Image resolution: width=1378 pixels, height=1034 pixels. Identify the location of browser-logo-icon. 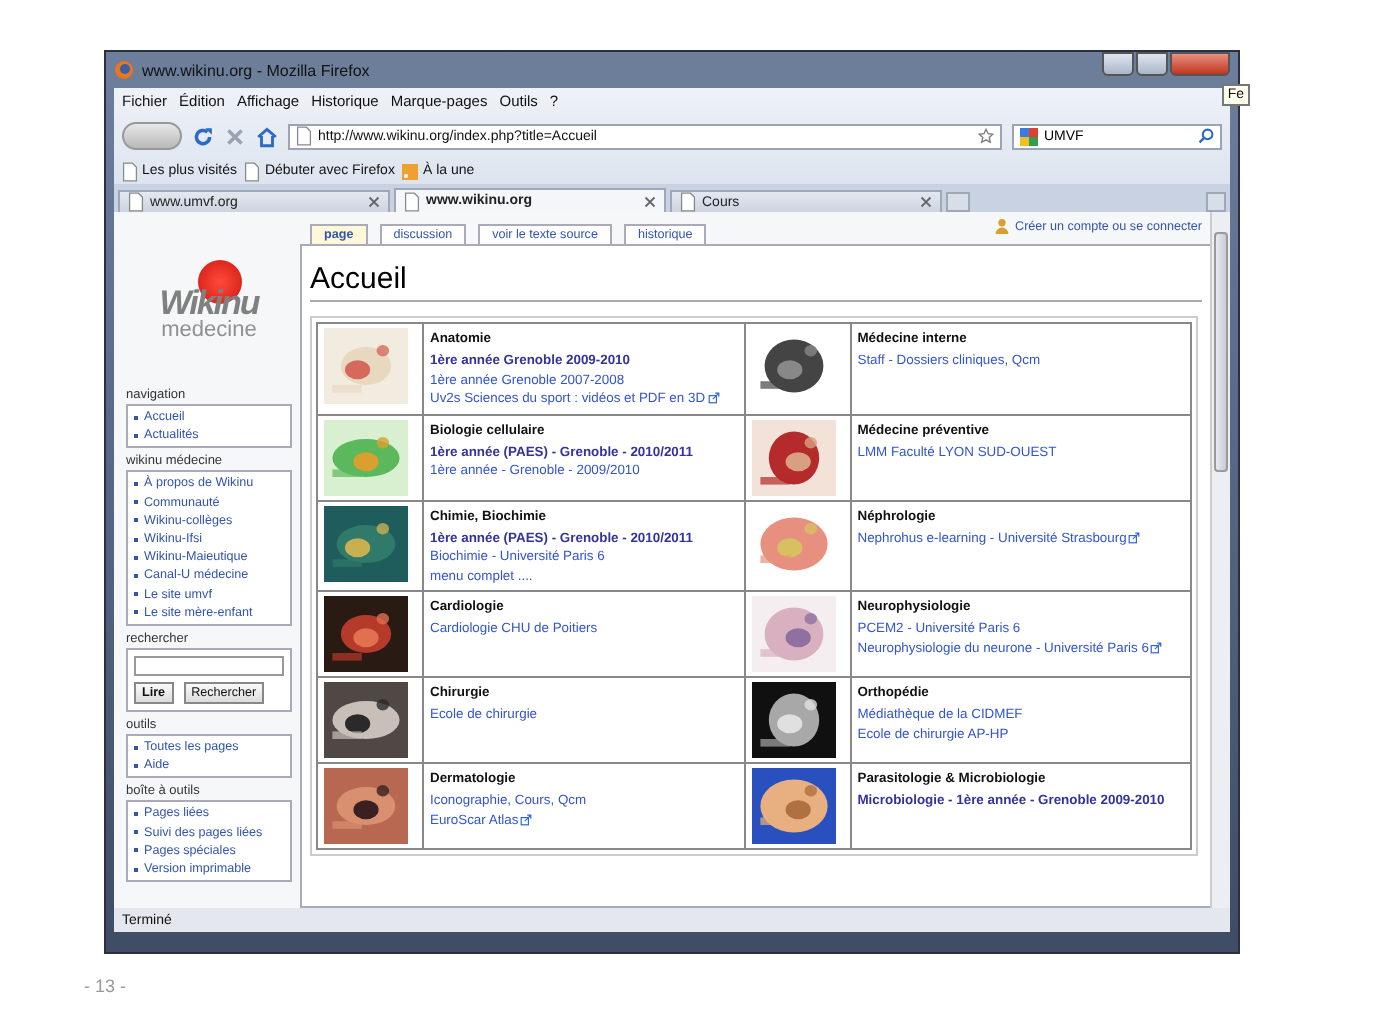
(124, 70).